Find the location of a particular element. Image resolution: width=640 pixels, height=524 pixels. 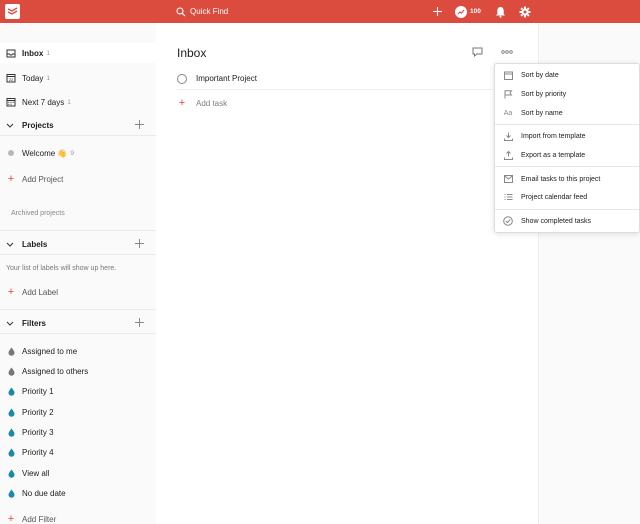

download-icon is located at coordinates (508, 136).